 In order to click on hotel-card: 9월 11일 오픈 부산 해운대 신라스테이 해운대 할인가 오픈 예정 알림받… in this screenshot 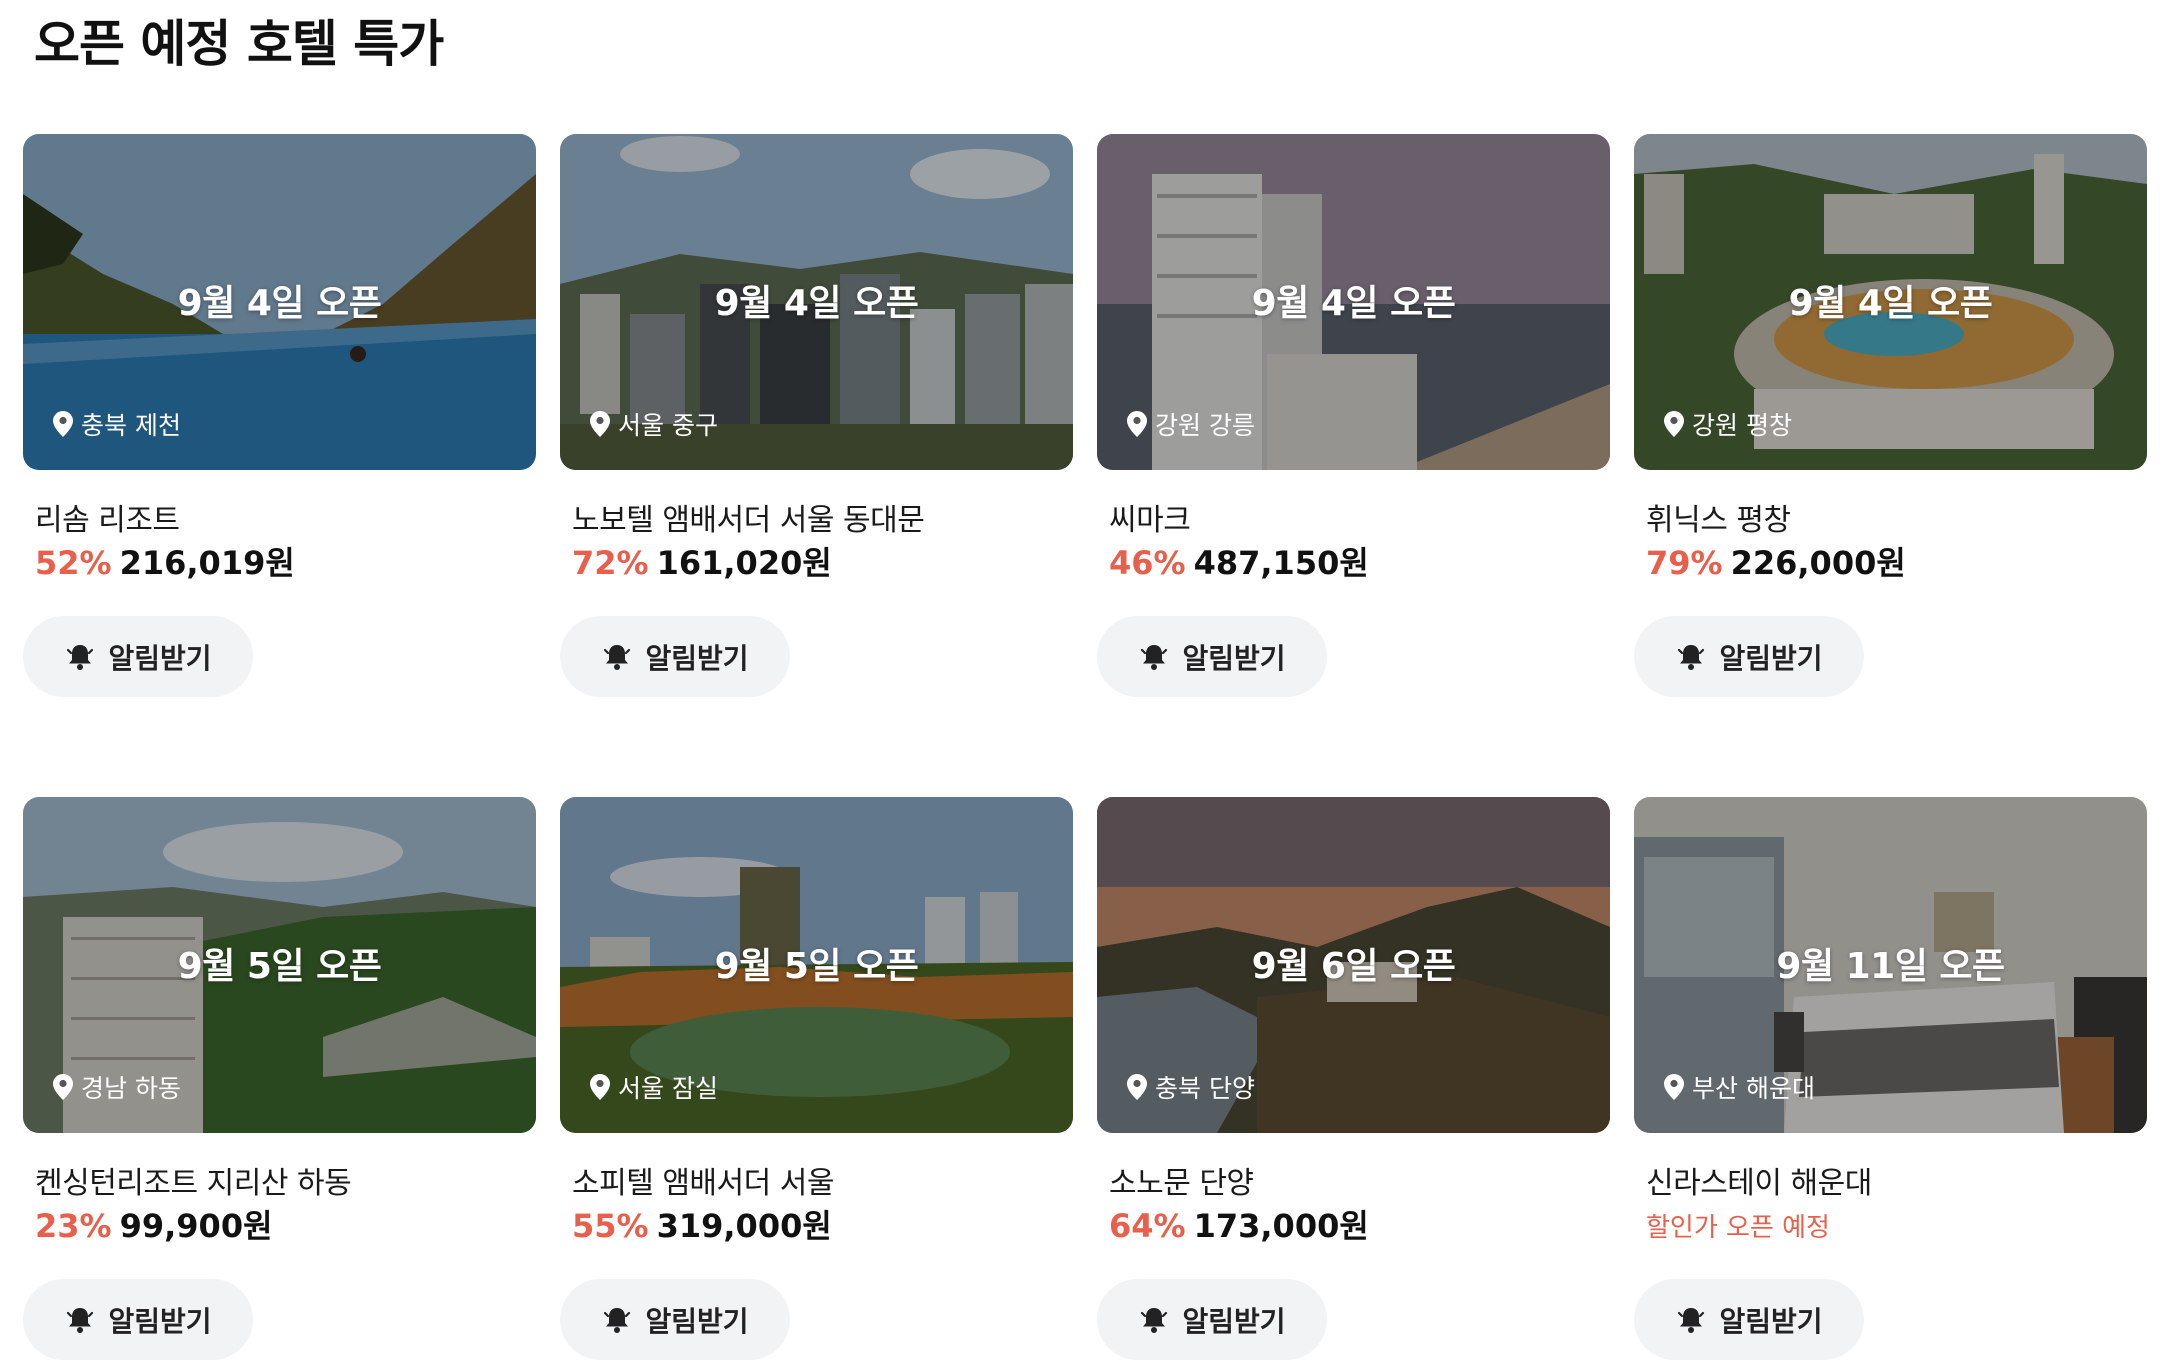, I will do `click(1890, 1078)`.